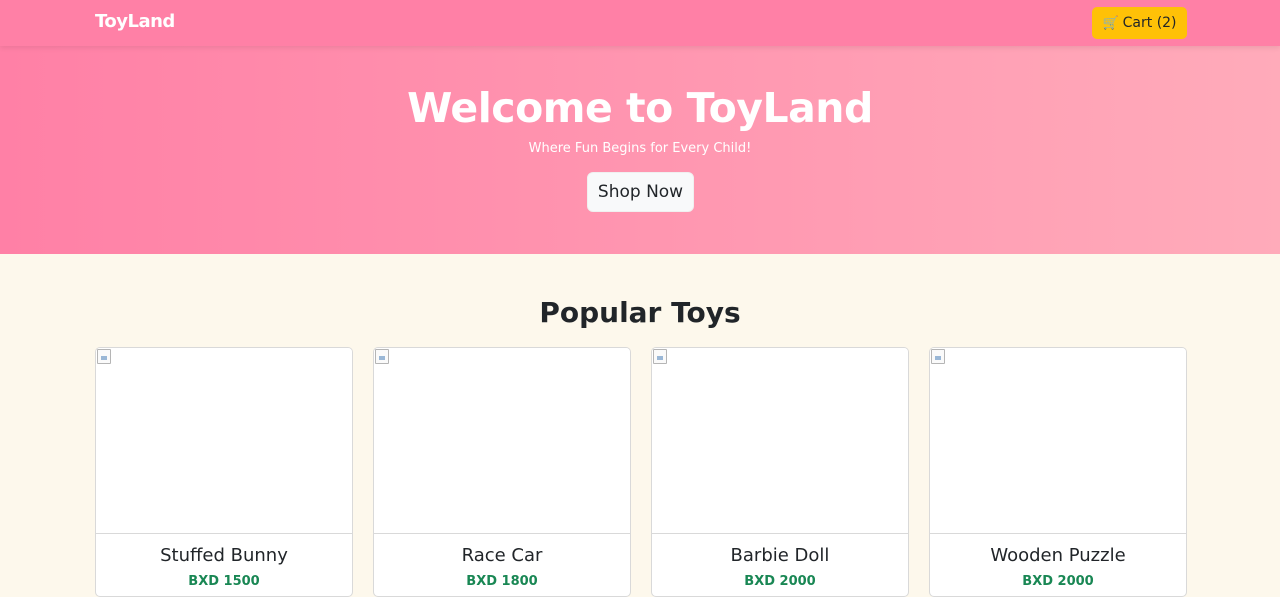 This screenshot has height=597, width=1280. I want to click on product-card: Race Car BXD 1800, so click(502, 472).